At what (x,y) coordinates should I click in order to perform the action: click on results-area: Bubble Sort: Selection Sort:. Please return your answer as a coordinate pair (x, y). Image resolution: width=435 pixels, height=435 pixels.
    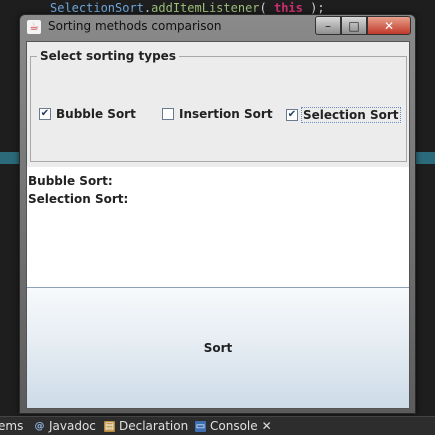
    Looking at the image, I should click on (78, 190).